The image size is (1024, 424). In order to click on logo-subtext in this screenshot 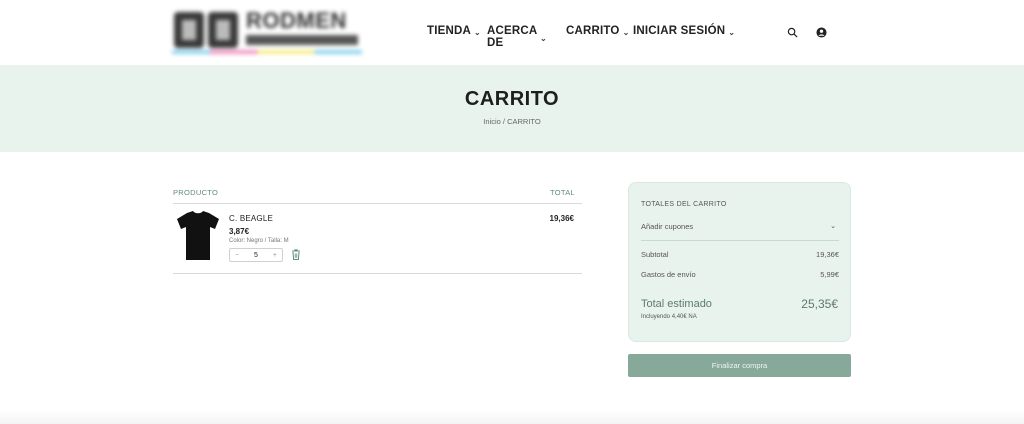, I will do `click(302, 40)`.